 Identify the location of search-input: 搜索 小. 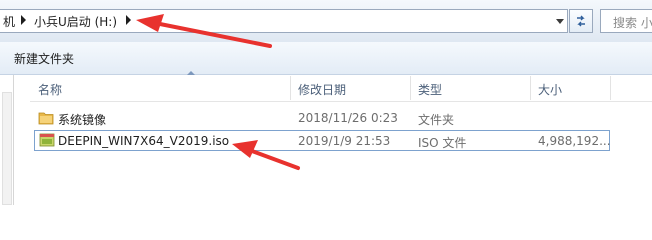
(626, 21).